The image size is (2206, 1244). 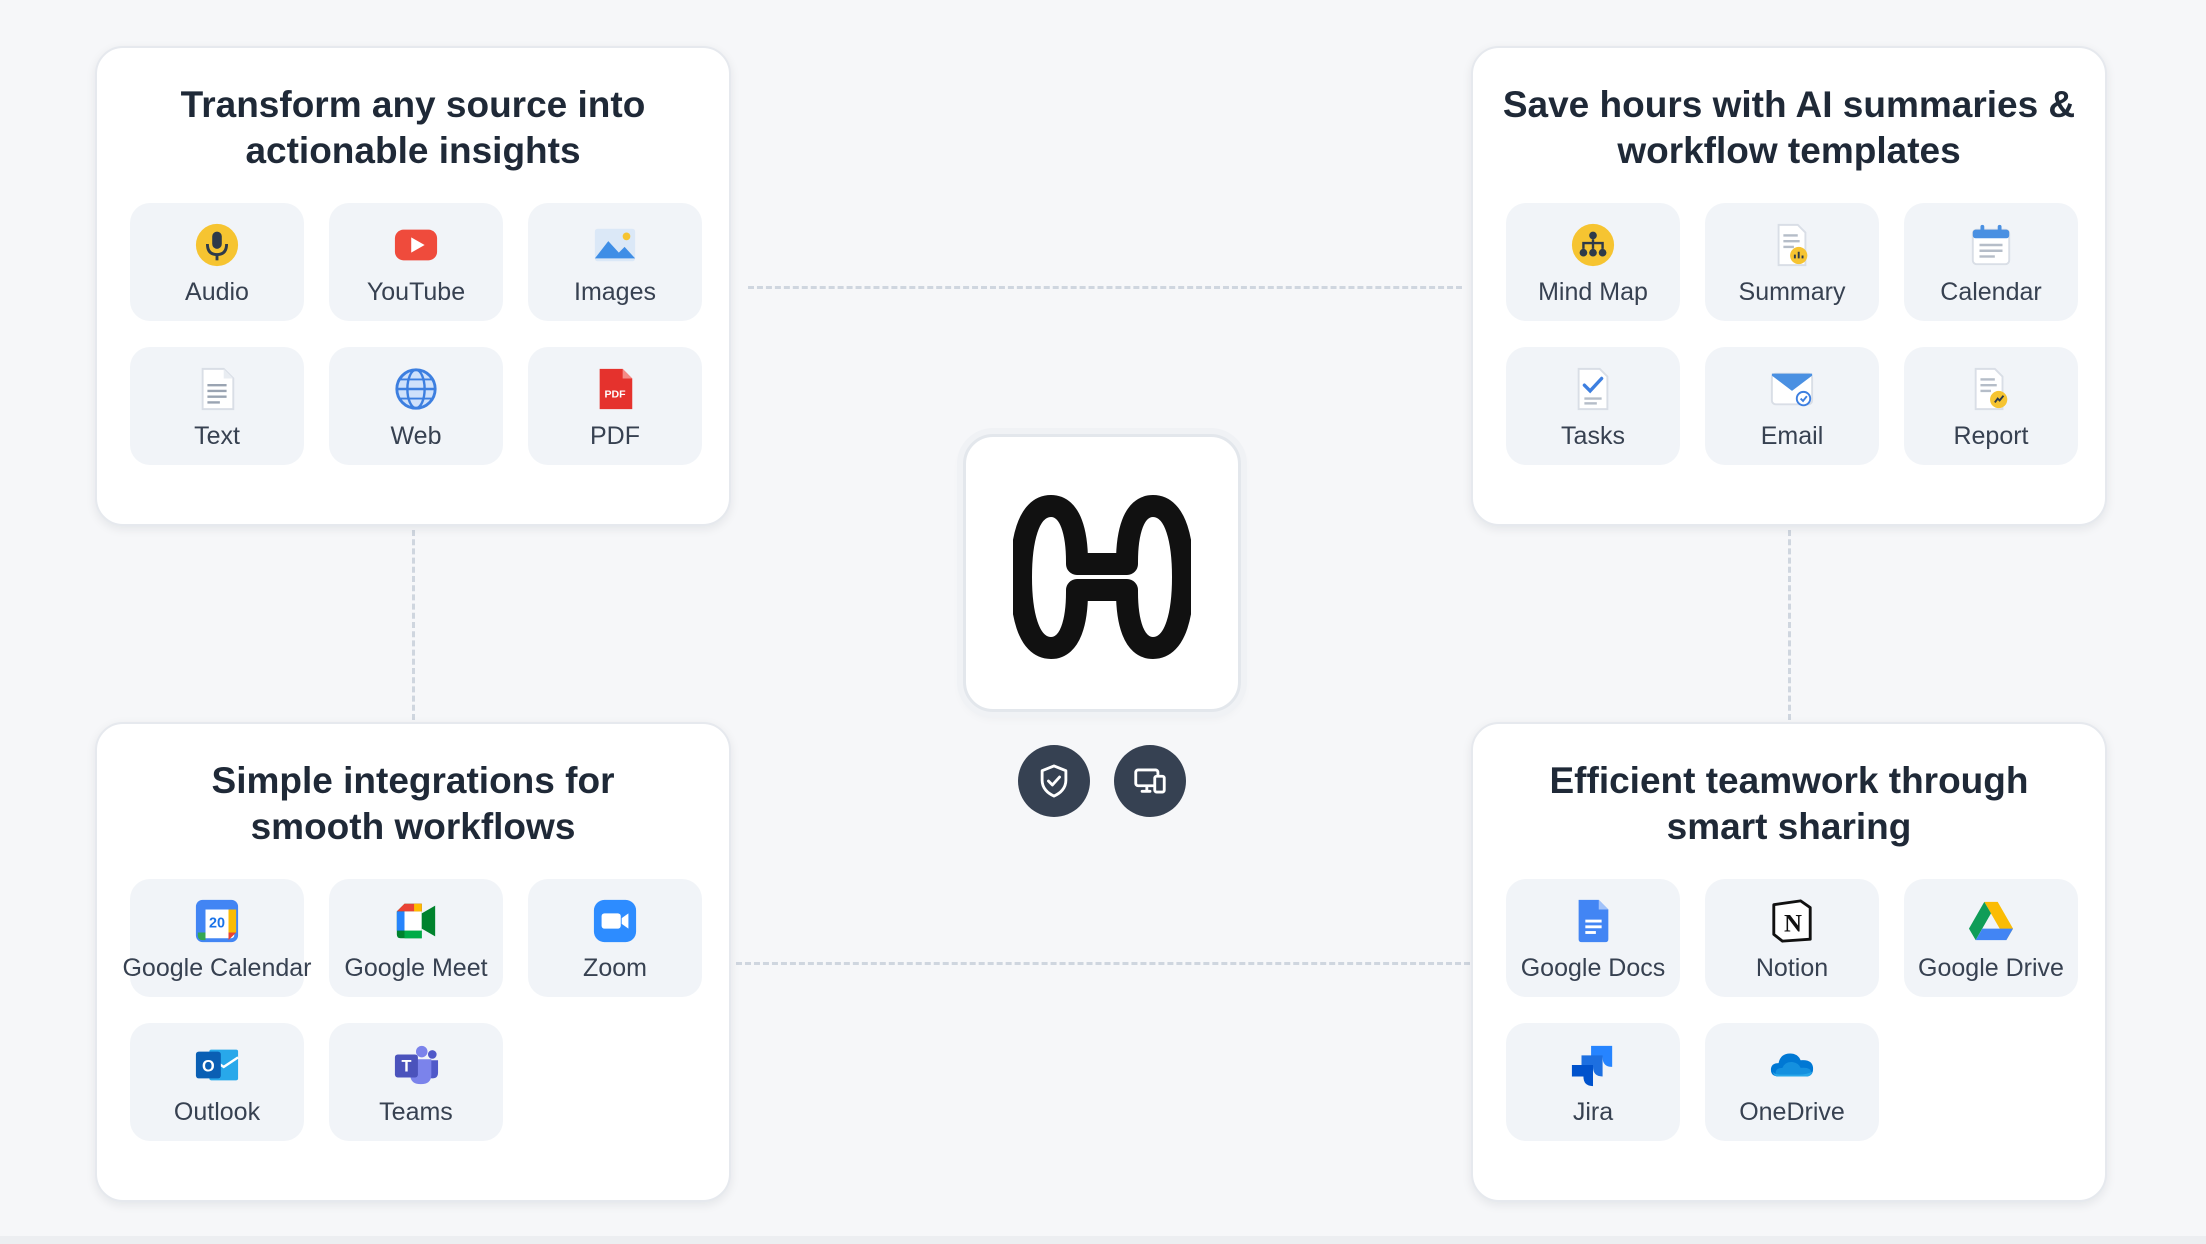 I want to click on source-label: Text, so click(x=217, y=436).